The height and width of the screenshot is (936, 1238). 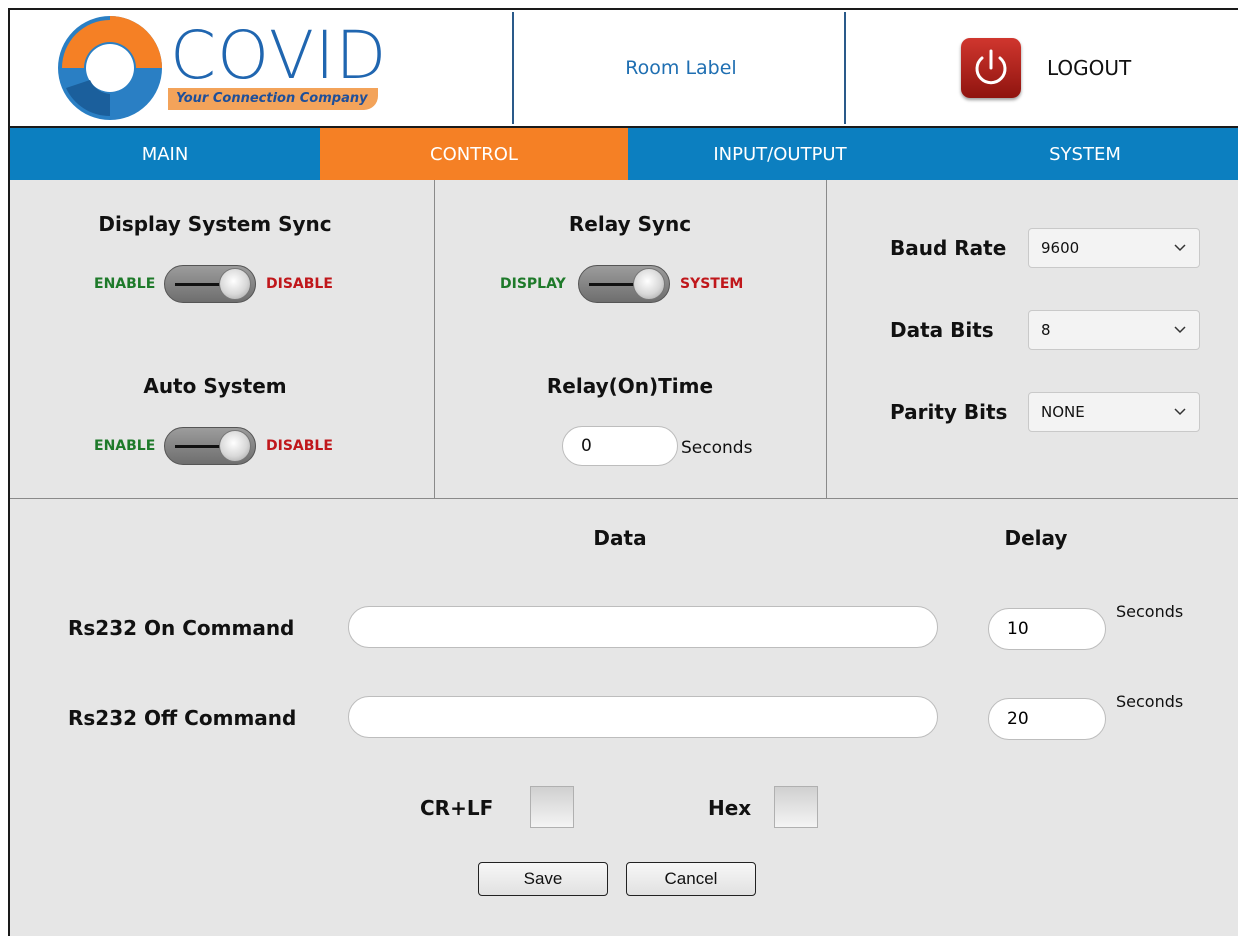 What do you see at coordinates (1046, 330) in the screenshot?
I see `data-bits-value: 8` at bounding box center [1046, 330].